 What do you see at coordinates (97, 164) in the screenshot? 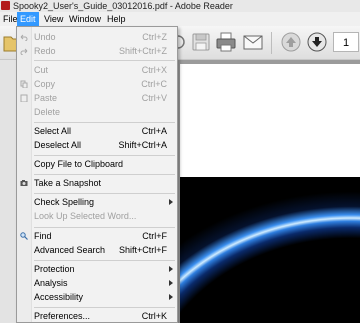
I see `menu-item-copy-file-to-clipboard: Copy File to Clipboard` at bounding box center [97, 164].